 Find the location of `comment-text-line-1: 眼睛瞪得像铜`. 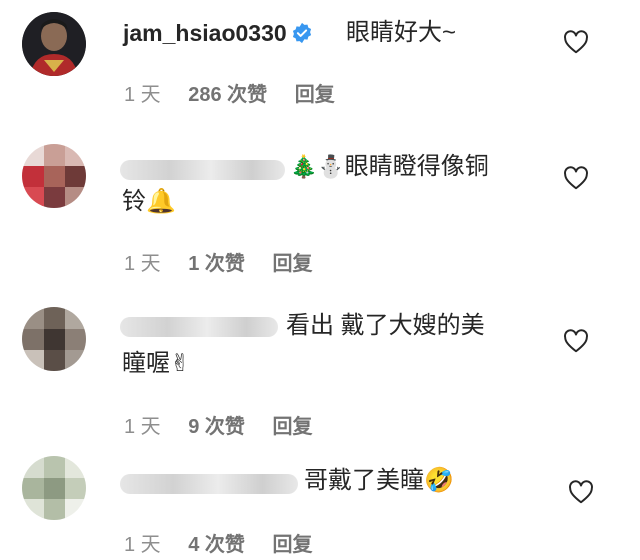

comment-text-line-1: 眼睛瞪得像铜 is located at coordinates (416, 166).